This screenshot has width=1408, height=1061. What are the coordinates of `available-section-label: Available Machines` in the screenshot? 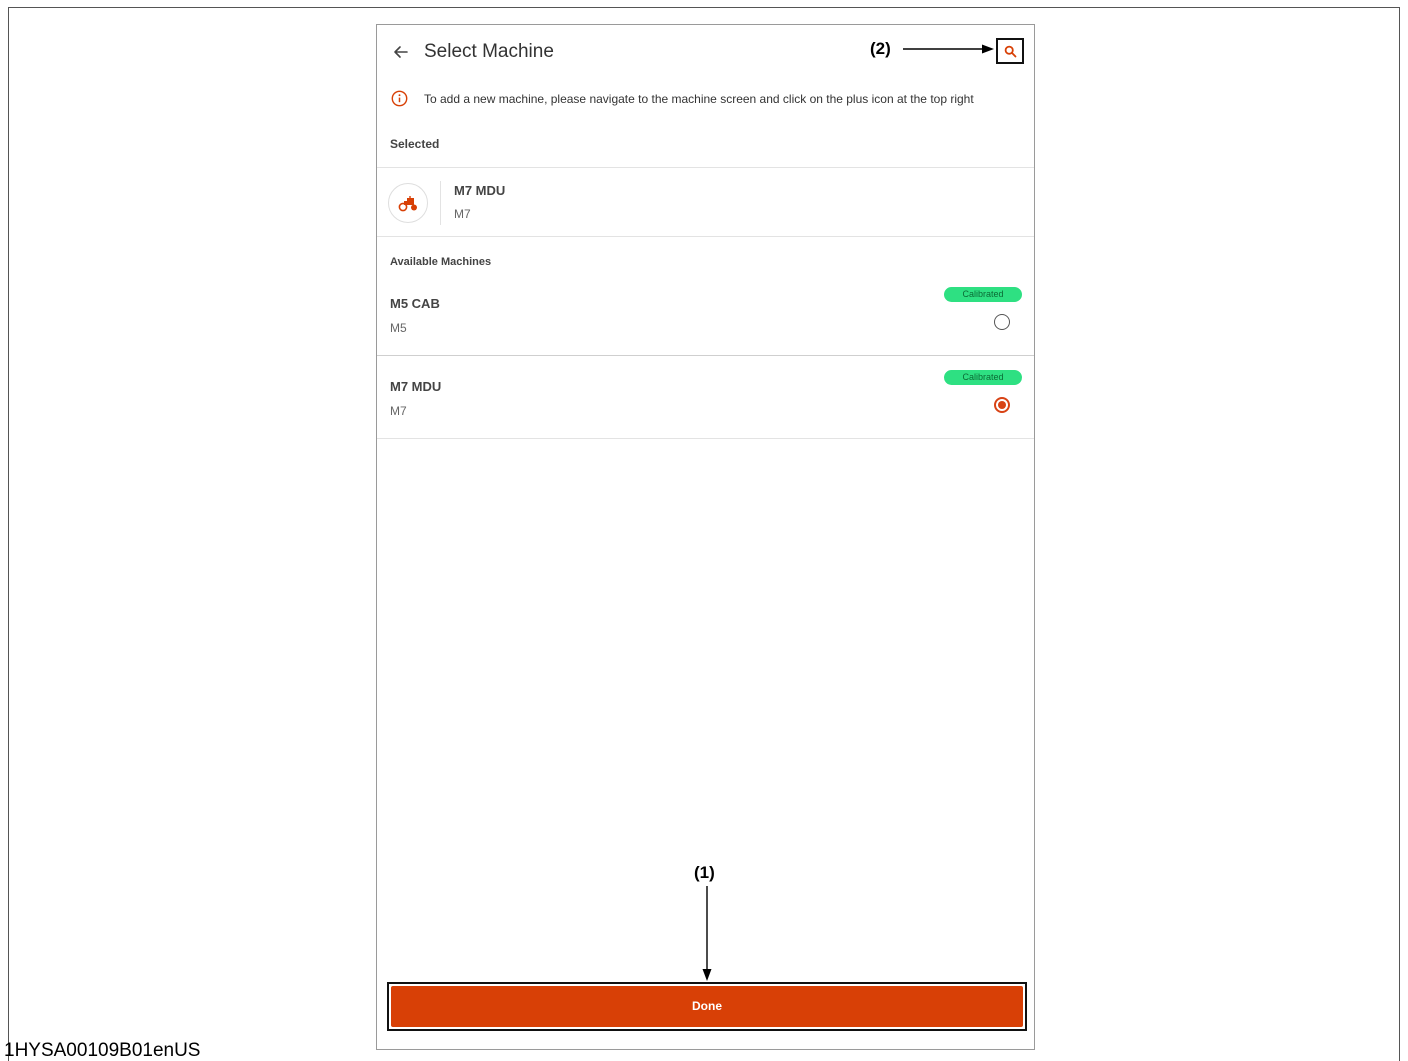 It's located at (441, 262).